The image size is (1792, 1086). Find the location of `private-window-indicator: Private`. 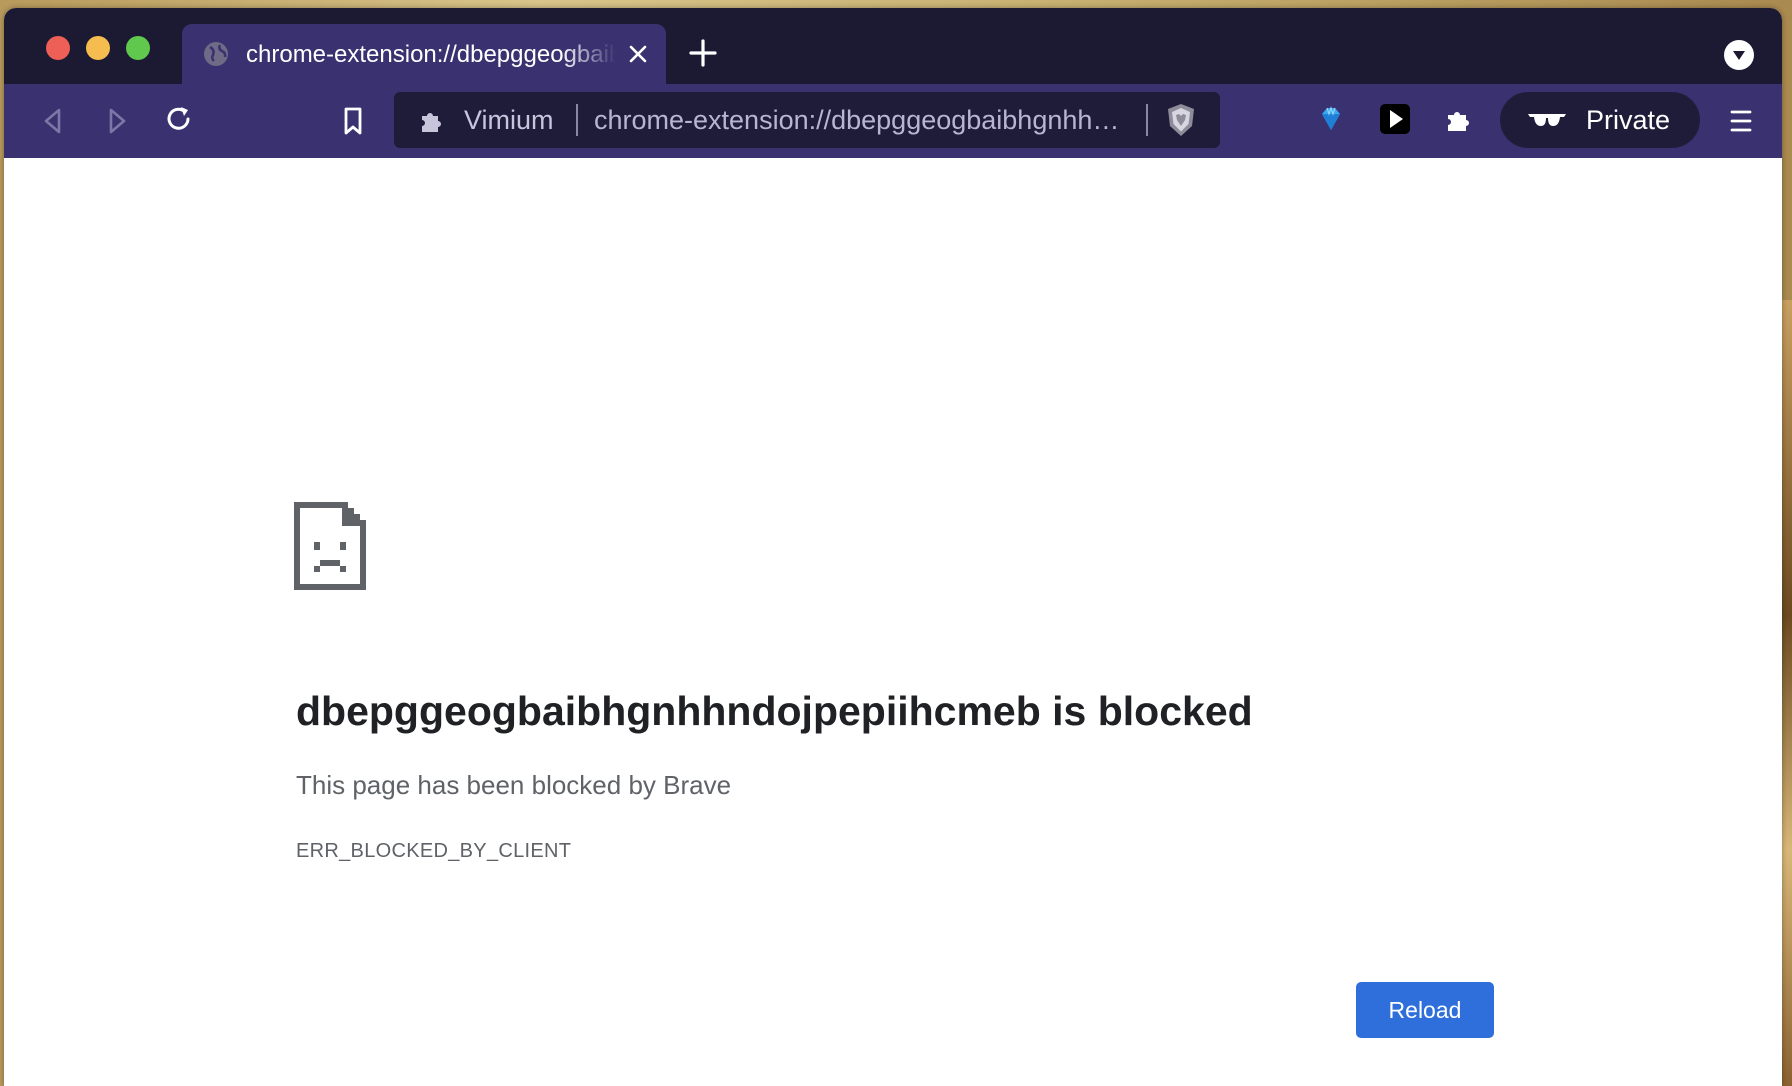

private-window-indicator: Private is located at coordinates (1600, 120).